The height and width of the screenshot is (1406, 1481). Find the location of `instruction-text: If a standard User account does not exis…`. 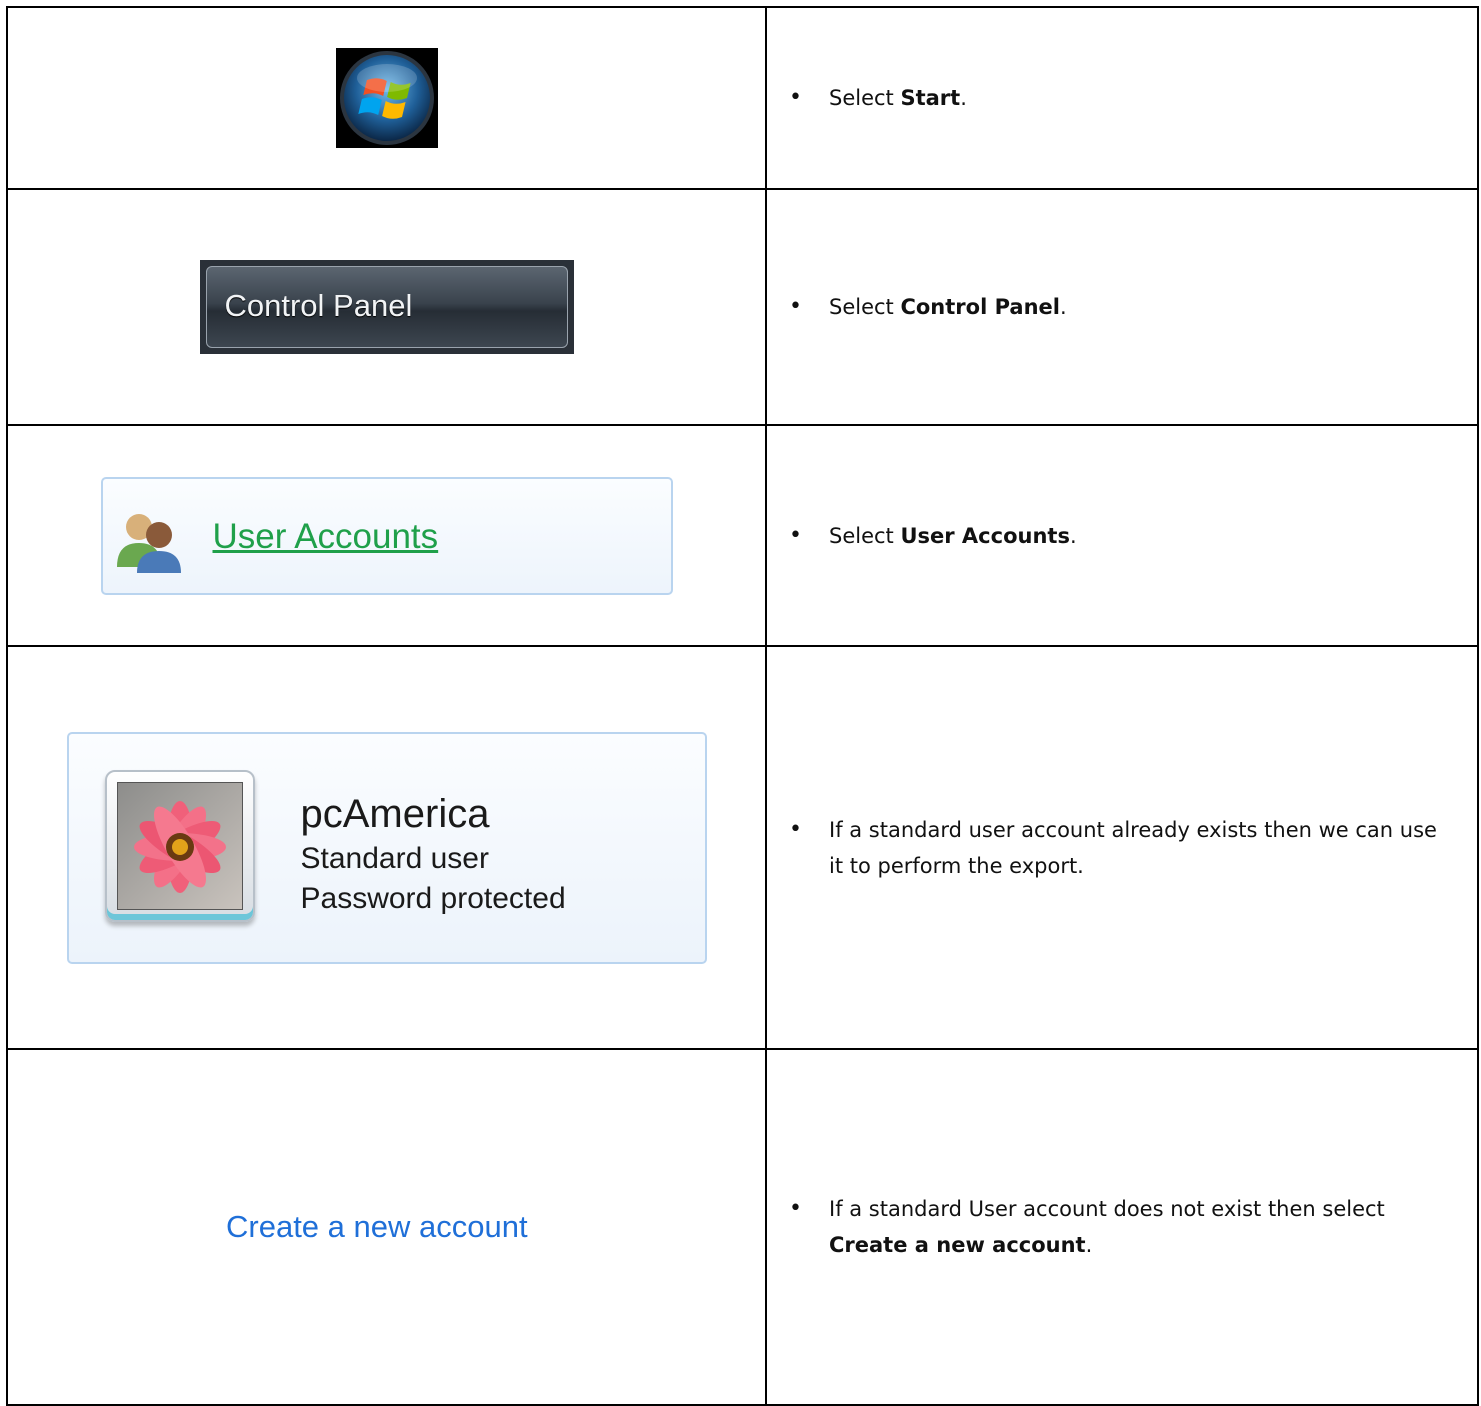

instruction-text: If a standard User account does not exis… is located at coordinates (1107, 1209).